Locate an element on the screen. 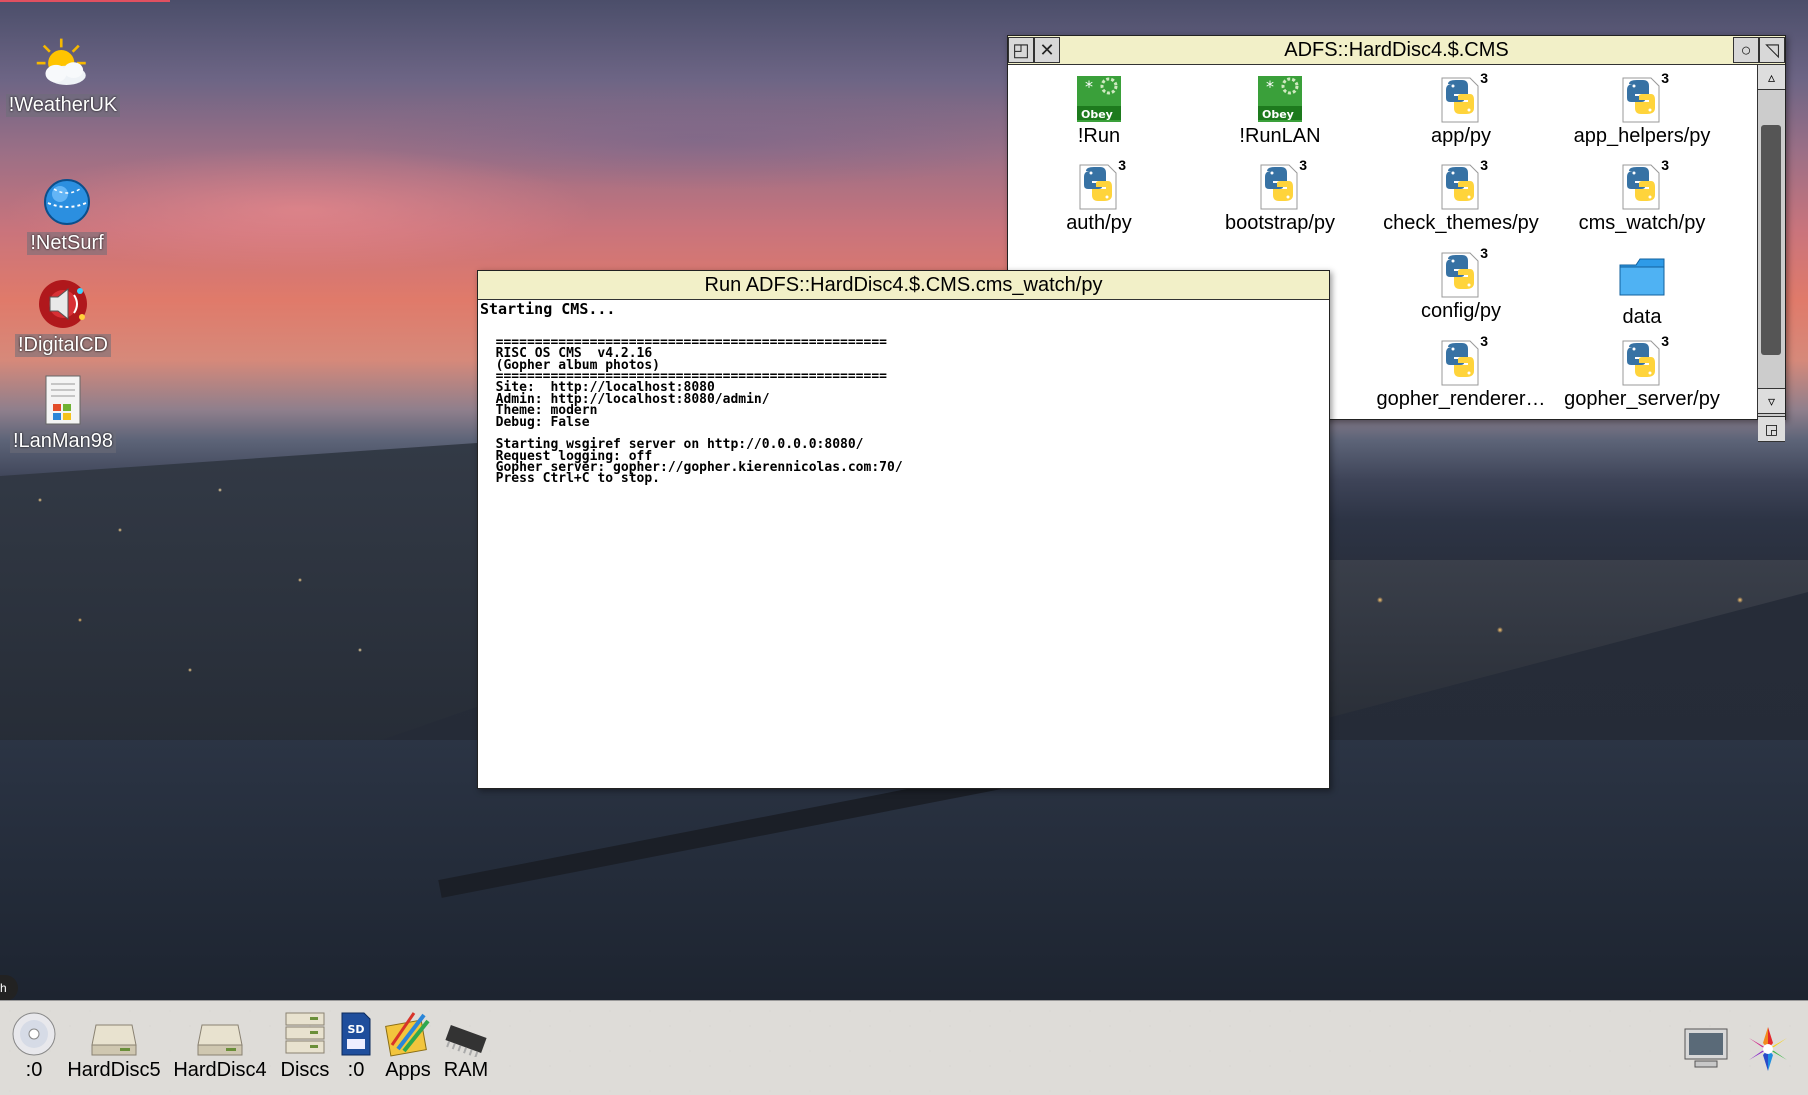 The width and height of the screenshot is (1808, 1095). folder-icon is located at coordinates (1642, 277).